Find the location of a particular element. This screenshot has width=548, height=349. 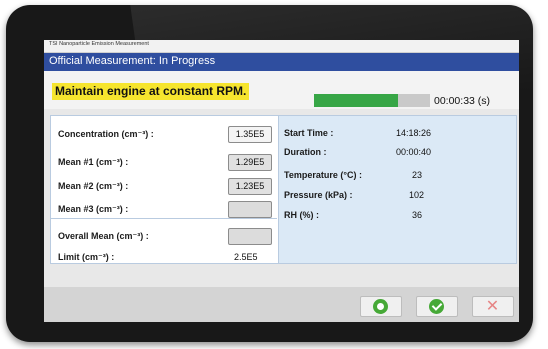

concentration-label: Concentration (cm⁻³) : is located at coordinates (106, 134).